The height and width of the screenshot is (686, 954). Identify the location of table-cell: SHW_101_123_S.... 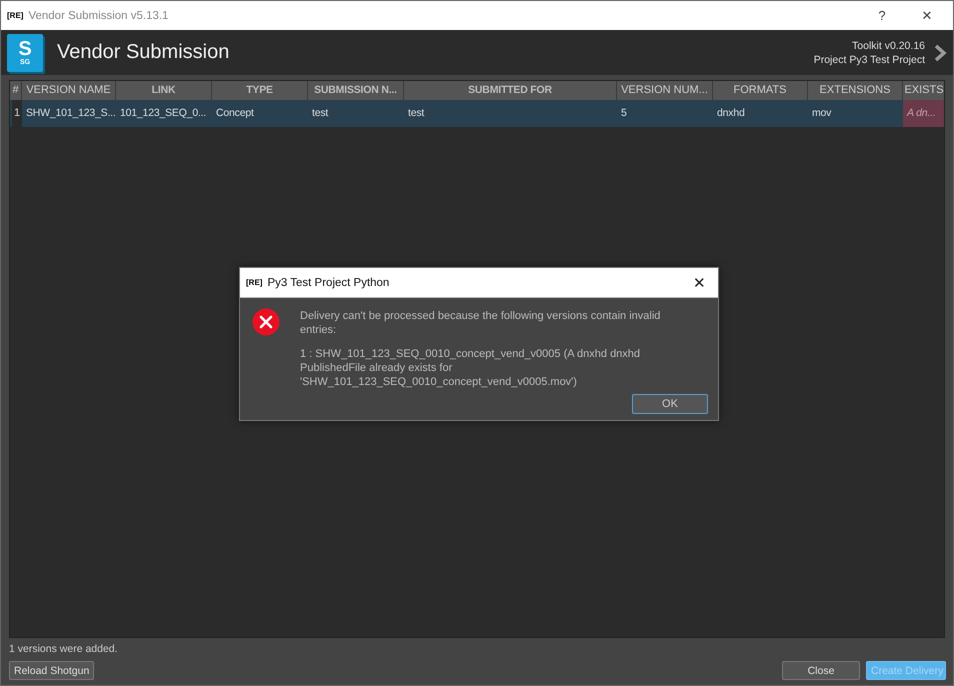
(69, 113).